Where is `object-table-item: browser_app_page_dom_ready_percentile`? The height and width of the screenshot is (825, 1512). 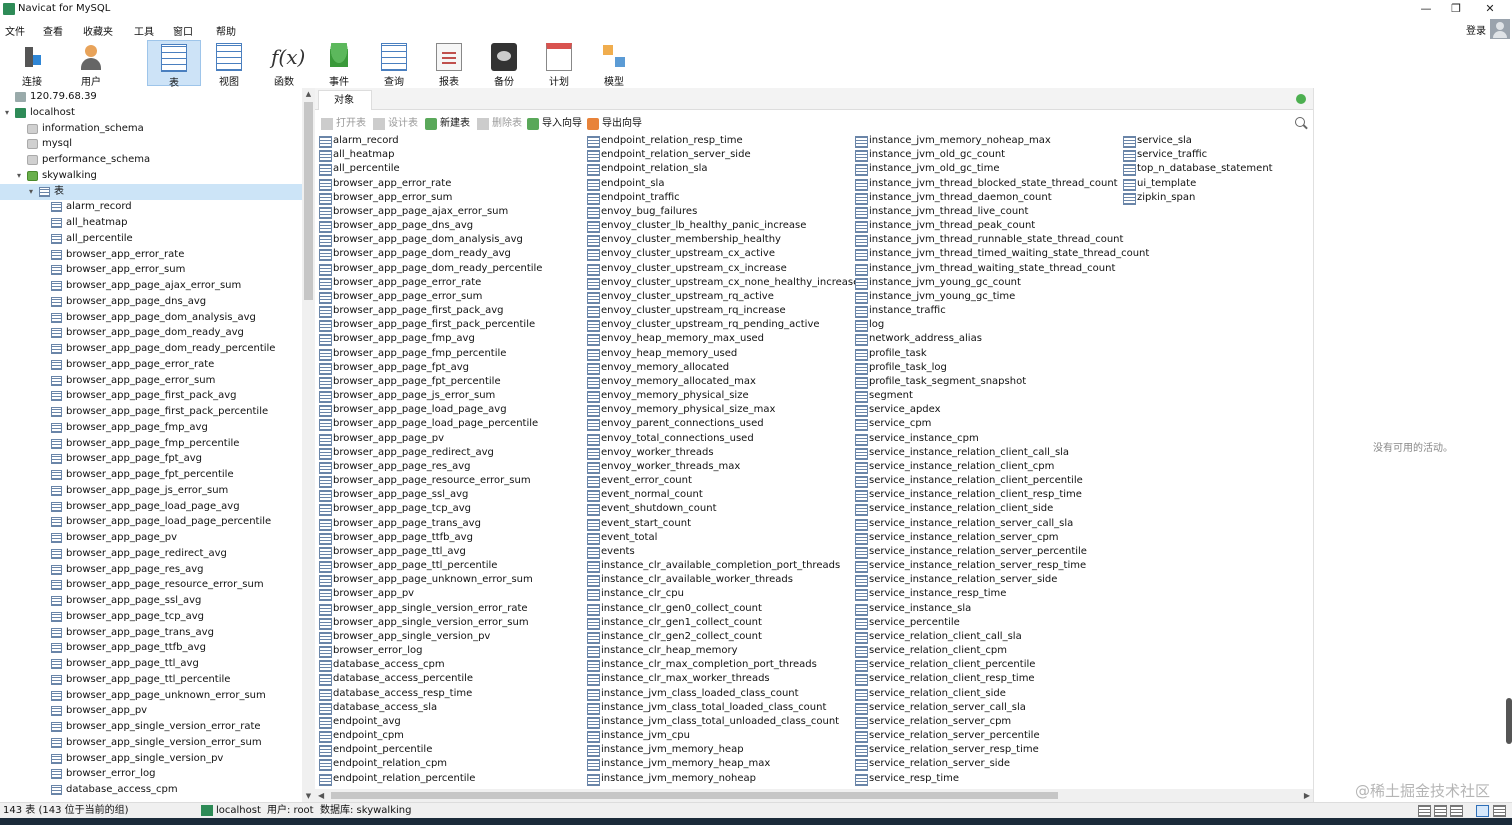
object-table-item: browser_app_page_dom_ready_percentile is located at coordinates (429, 269).